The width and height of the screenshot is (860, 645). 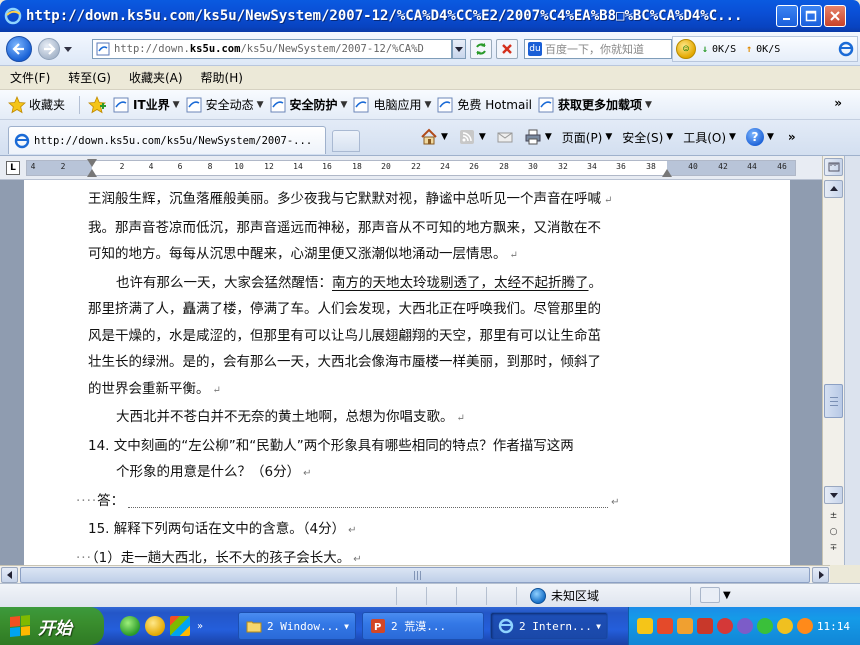 What do you see at coordinates (155, 626) in the screenshot?
I see `messenger-quicklaunch-icon` at bounding box center [155, 626].